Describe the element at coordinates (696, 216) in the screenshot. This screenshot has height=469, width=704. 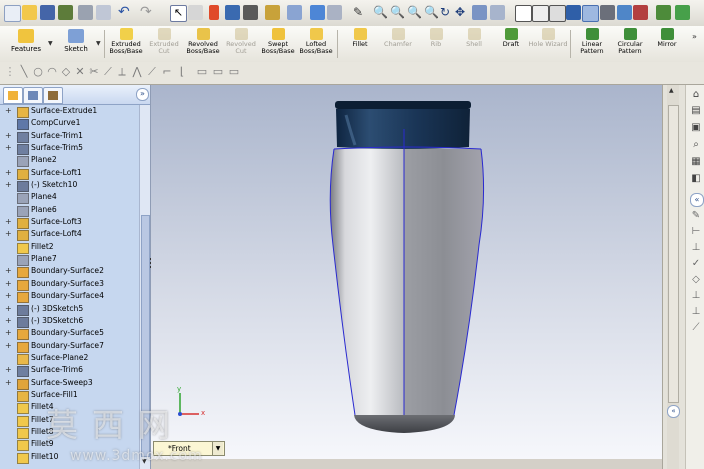
I see `custom-properties-icon: ✎` at that location.